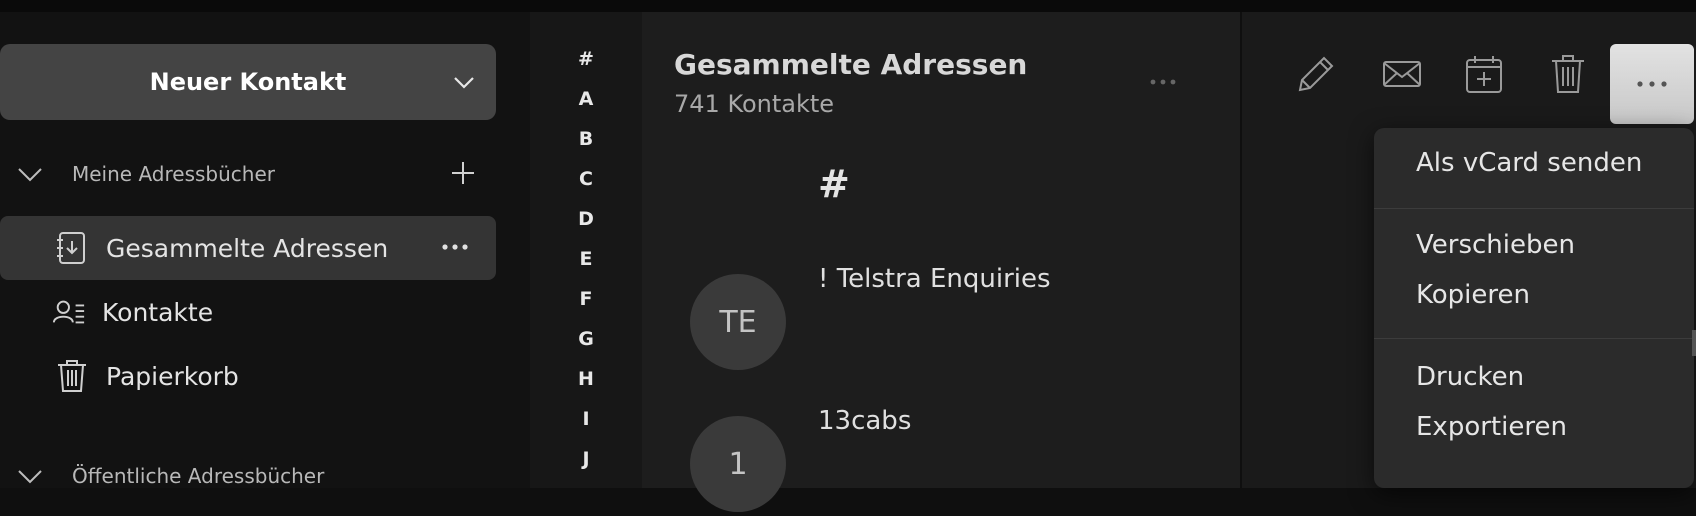 The height and width of the screenshot is (516, 1696). Describe the element at coordinates (1163, 82) in the screenshot. I see `list-more-icon` at that location.